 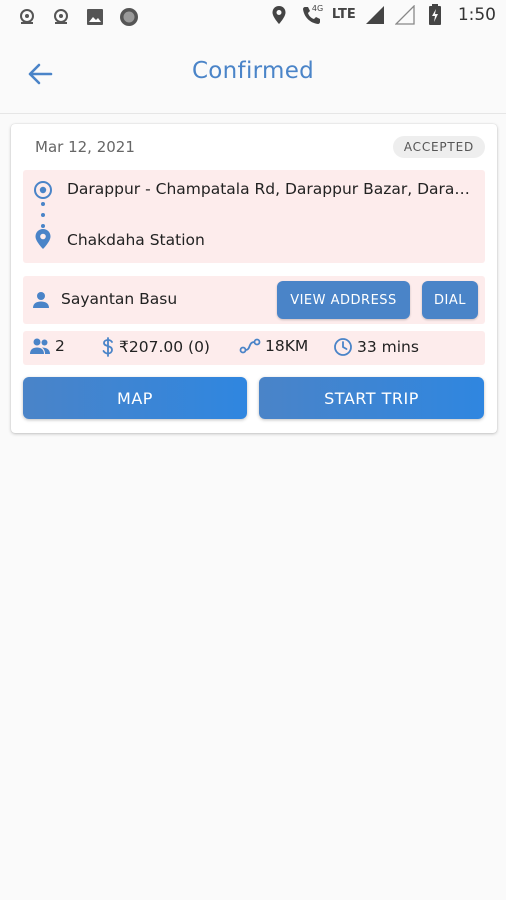 I want to click on origin-pin-icon, so click(x=43, y=192).